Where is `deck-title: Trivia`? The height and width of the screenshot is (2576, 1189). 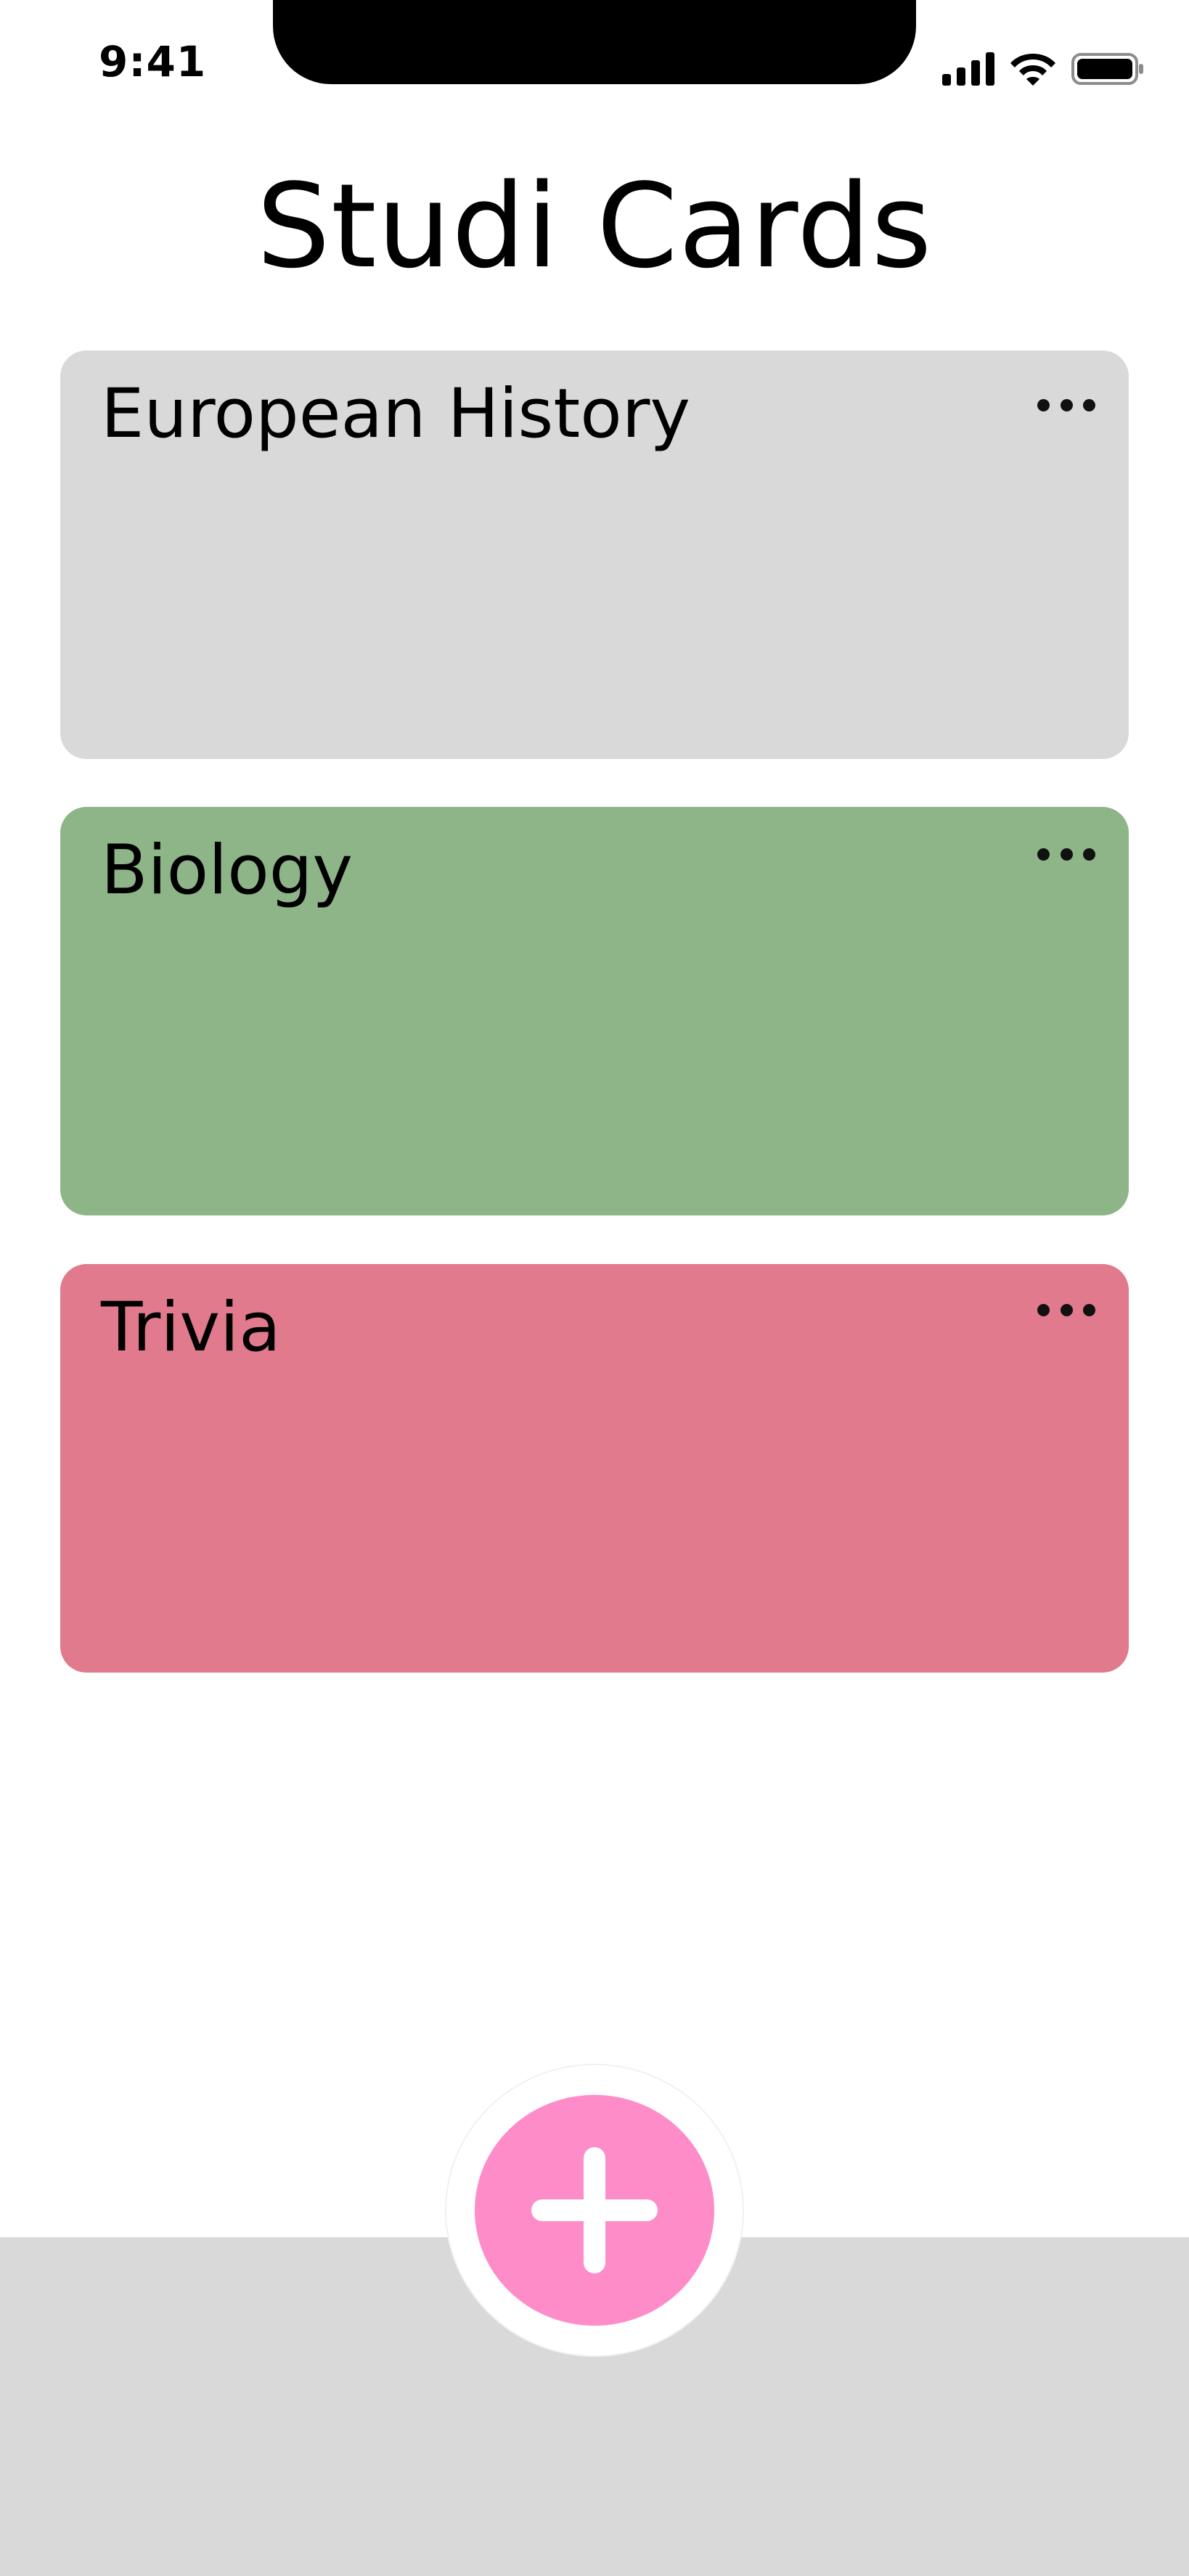
deck-title: Trivia is located at coordinates (191, 1327).